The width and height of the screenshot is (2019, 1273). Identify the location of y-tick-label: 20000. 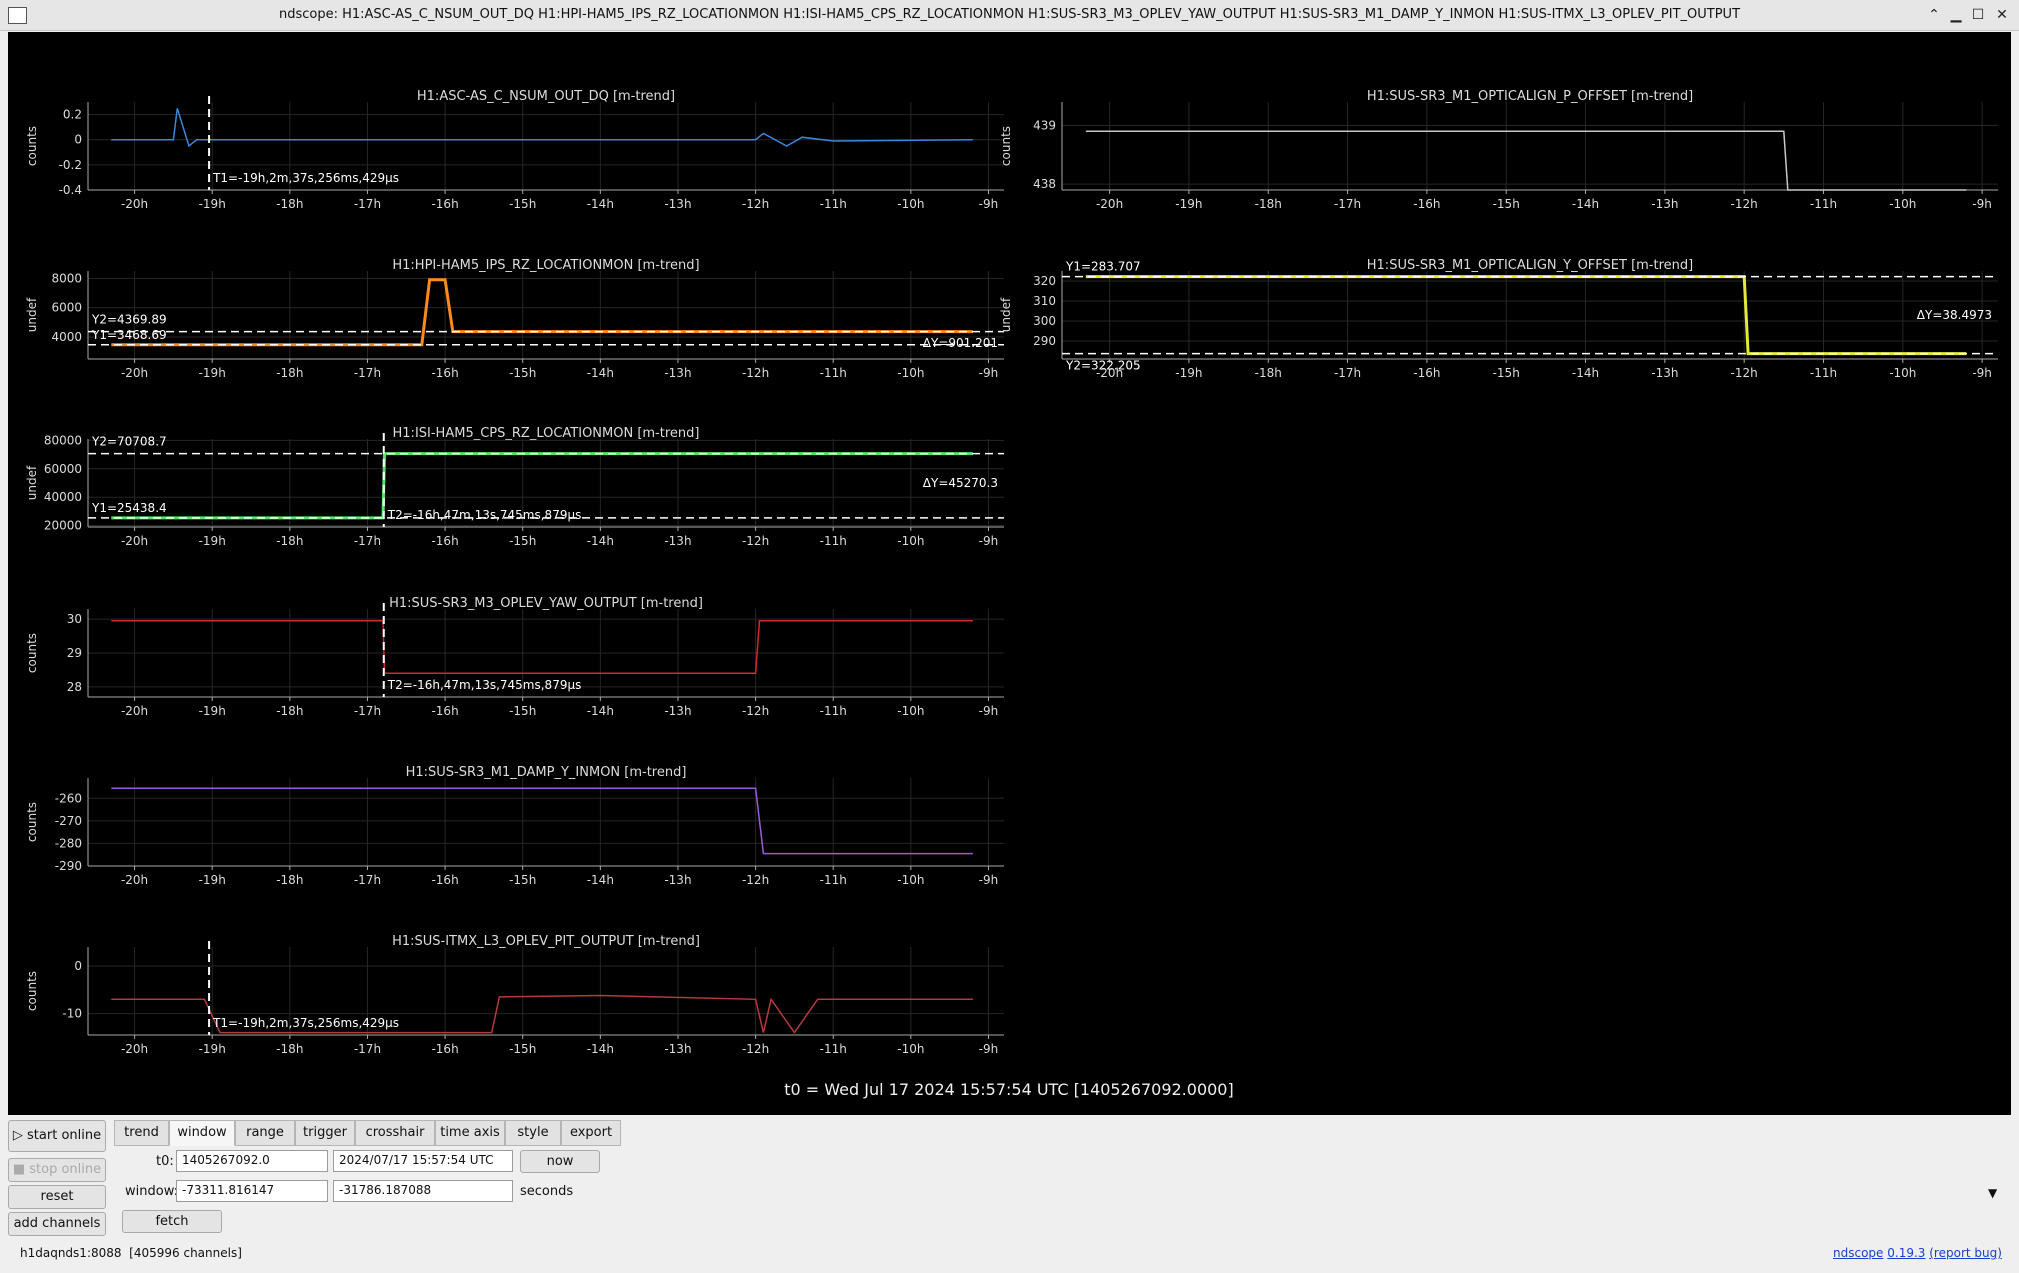
(63, 526).